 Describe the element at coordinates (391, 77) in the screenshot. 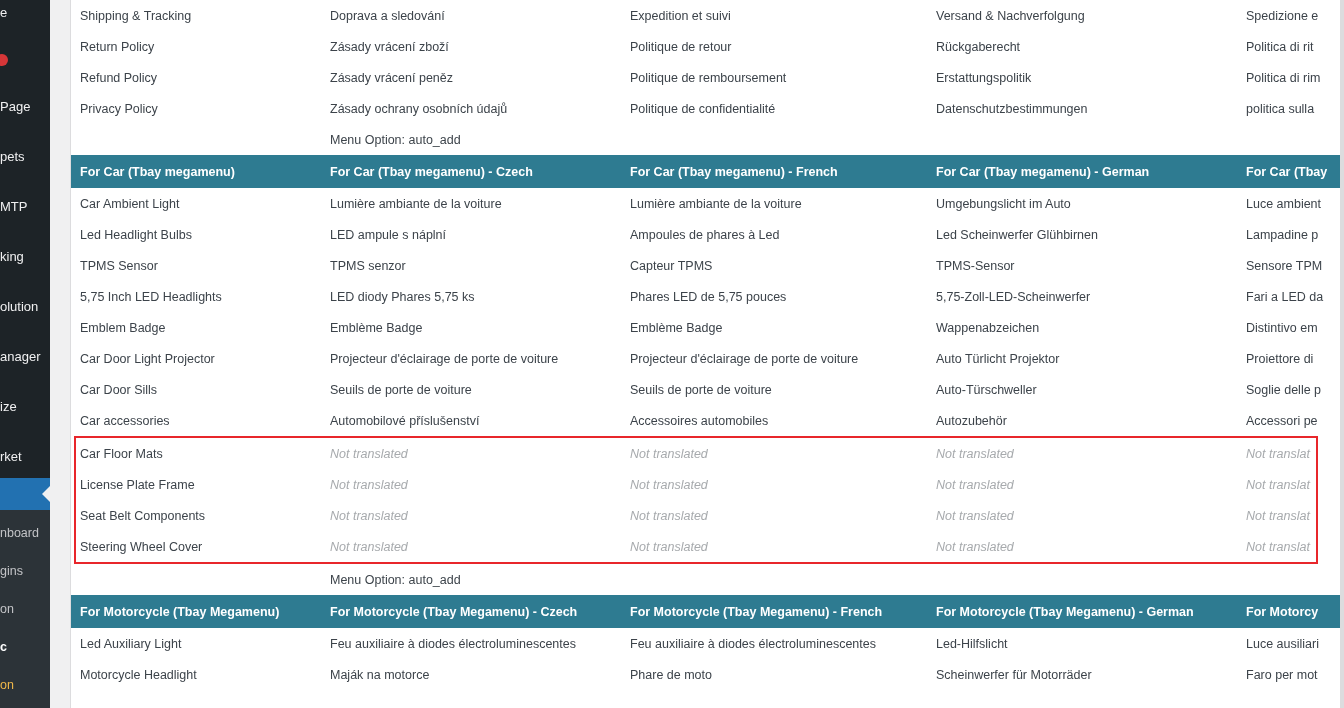

I see `table-cell-text: Zásady vrácení peněz` at that location.